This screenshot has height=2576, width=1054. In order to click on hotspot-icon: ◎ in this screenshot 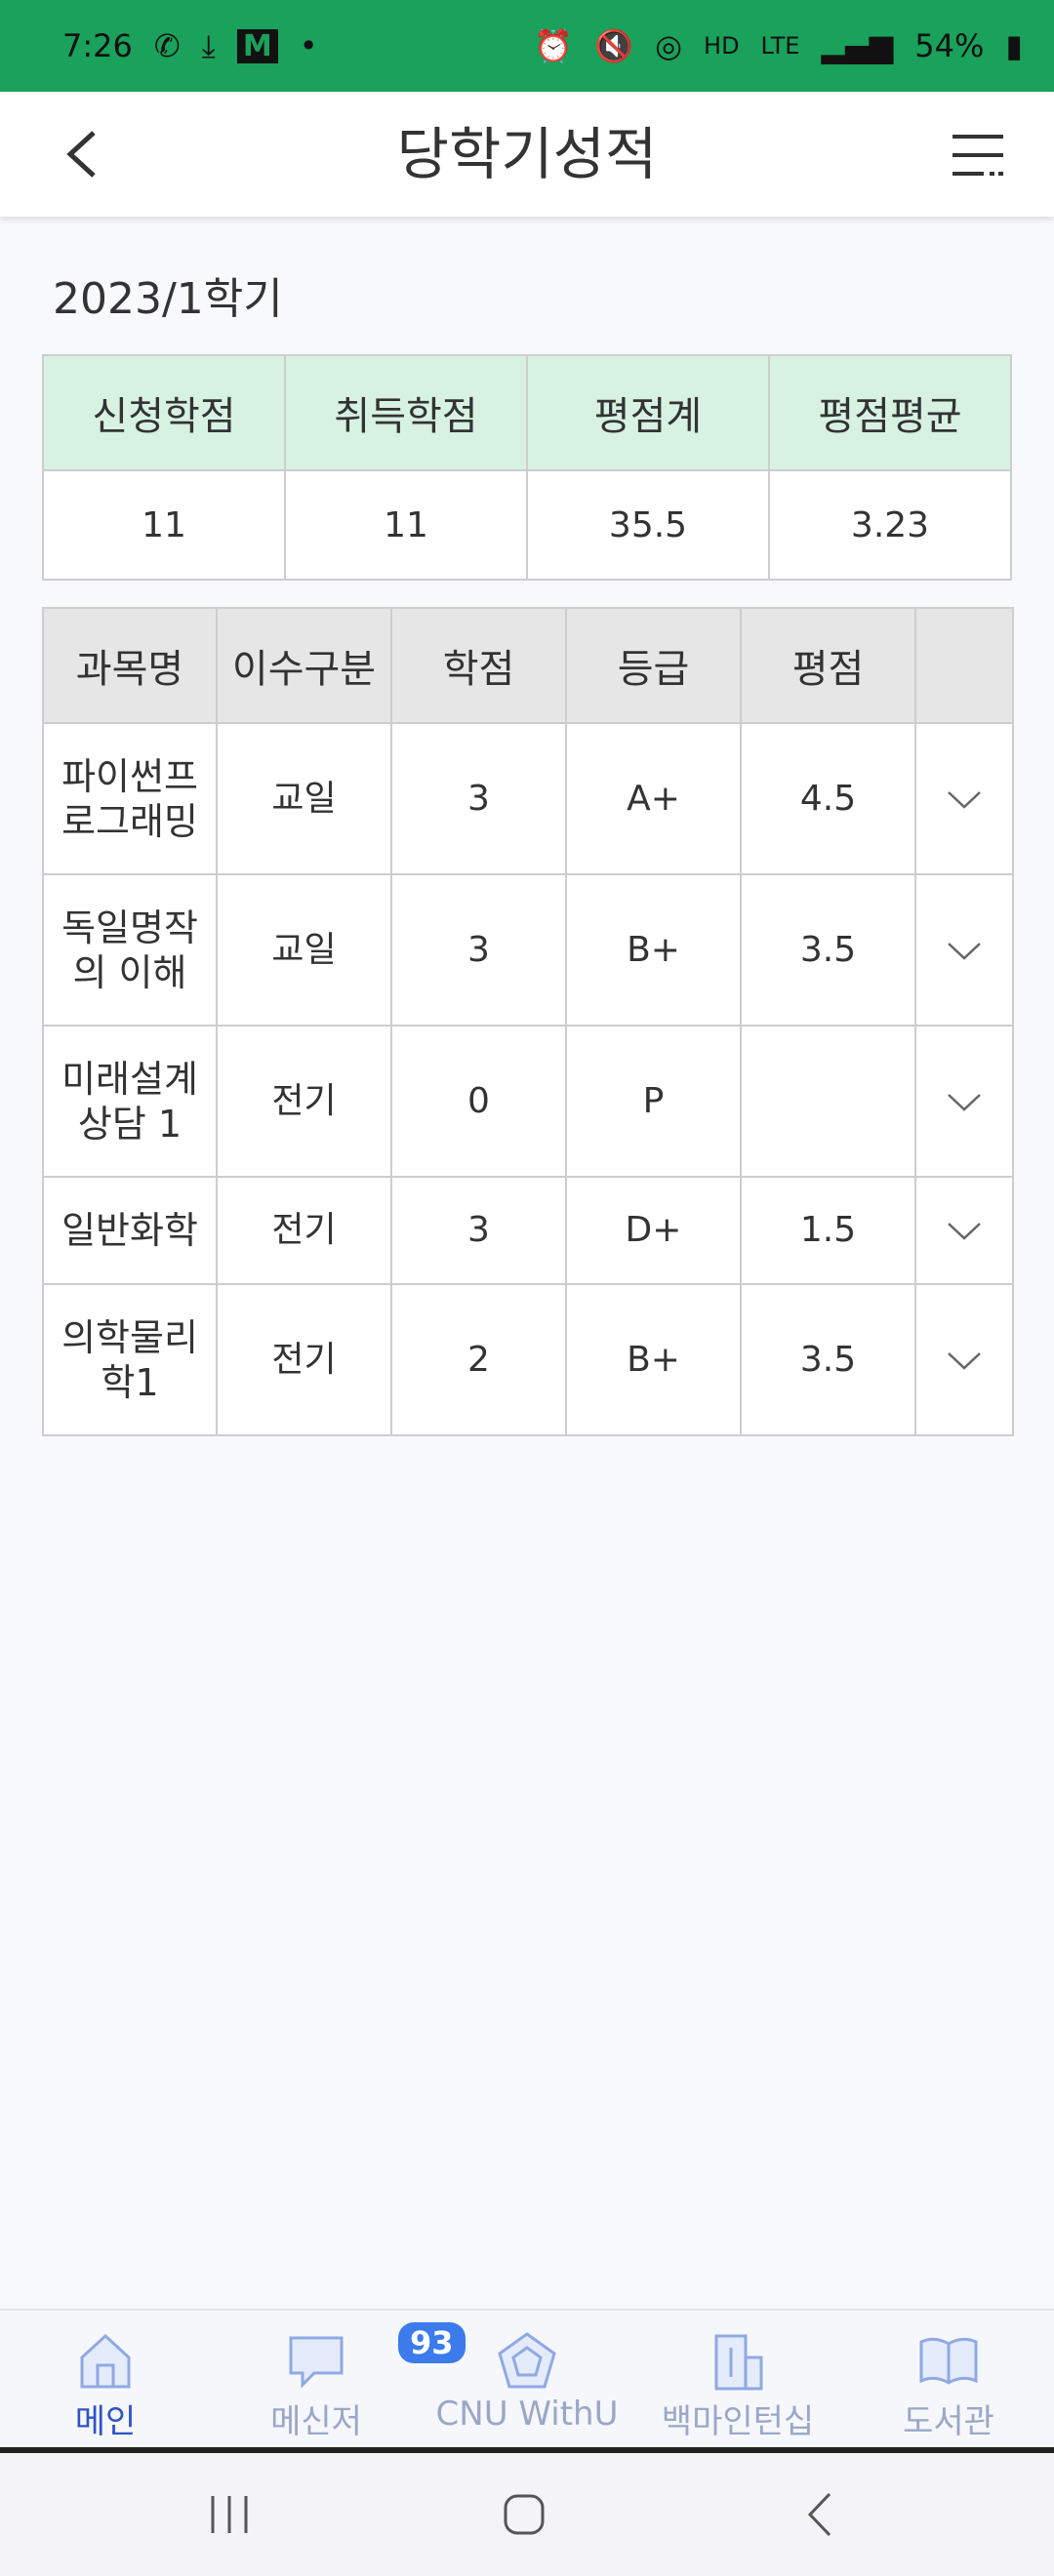, I will do `click(669, 45)`.